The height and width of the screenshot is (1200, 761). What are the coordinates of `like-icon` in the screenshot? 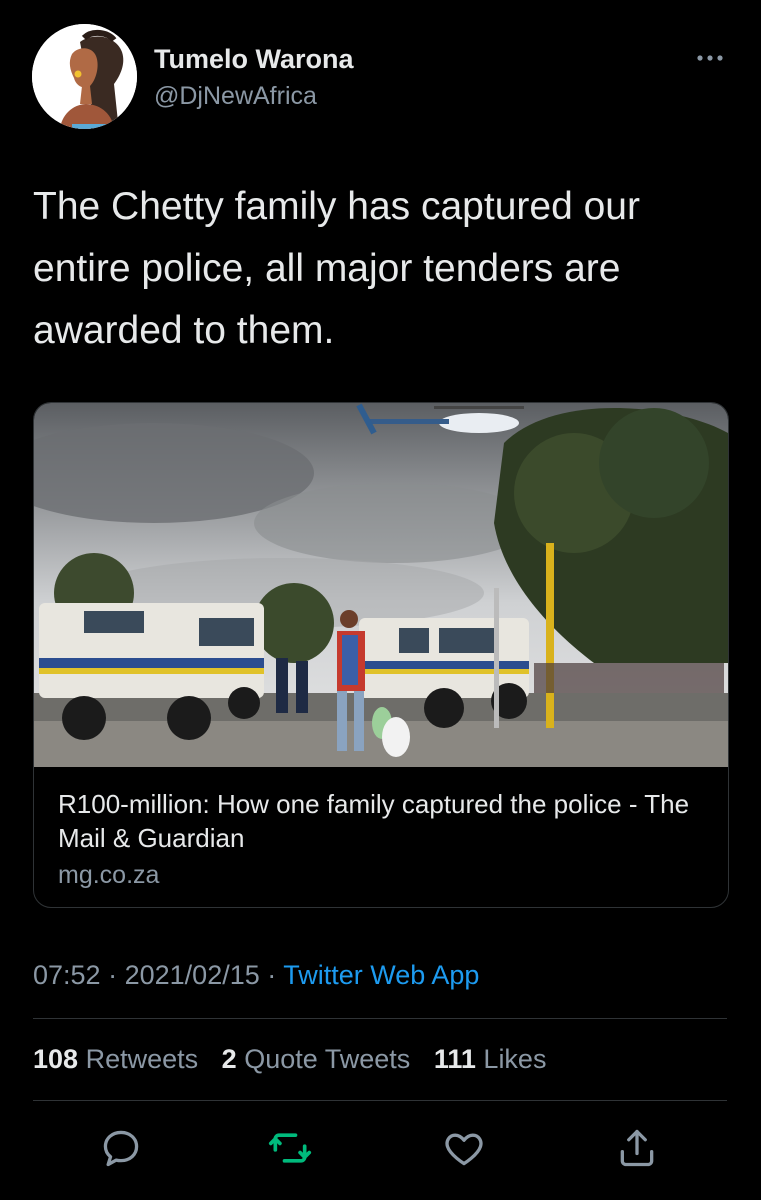 It's located at (464, 1148).